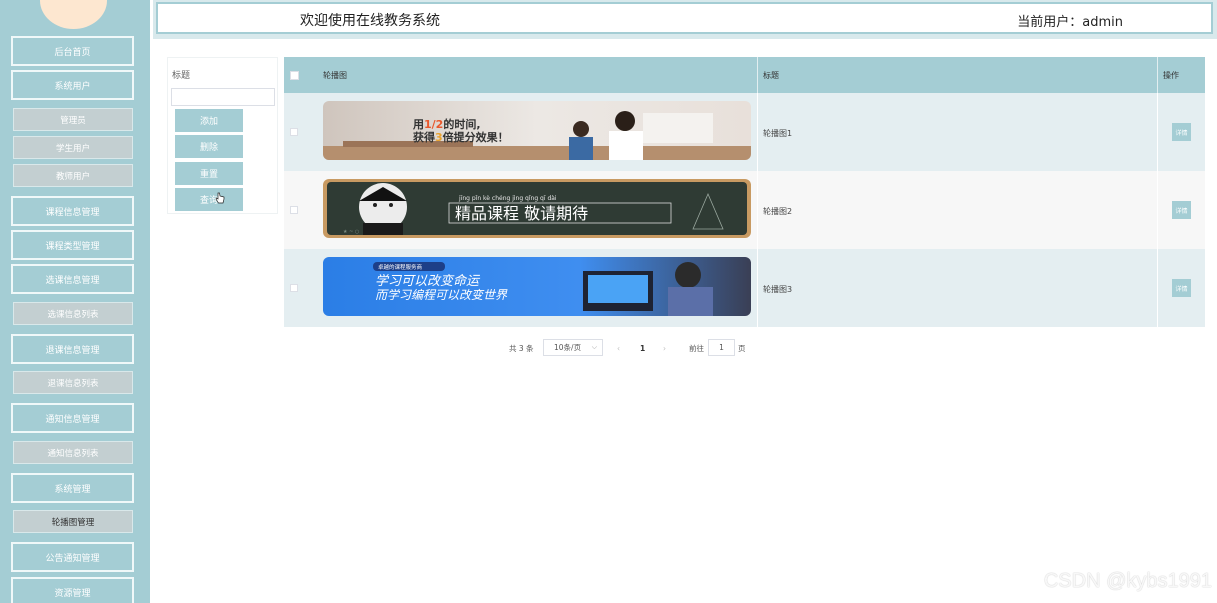 Image resolution: width=1217 pixels, height=603 pixels. Describe the element at coordinates (1070, 22) in the screenshot. I see `current-user: 当前用户：admin` at that location.